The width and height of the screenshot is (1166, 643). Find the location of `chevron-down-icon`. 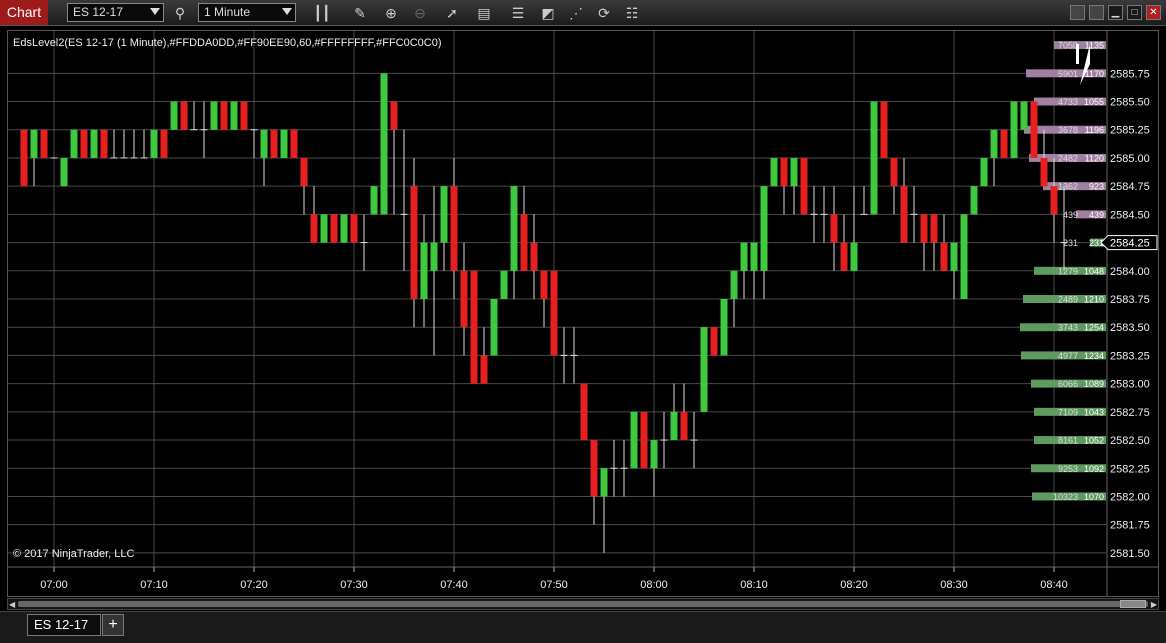

chevron-down-icon is located at coordinates (287, 11).